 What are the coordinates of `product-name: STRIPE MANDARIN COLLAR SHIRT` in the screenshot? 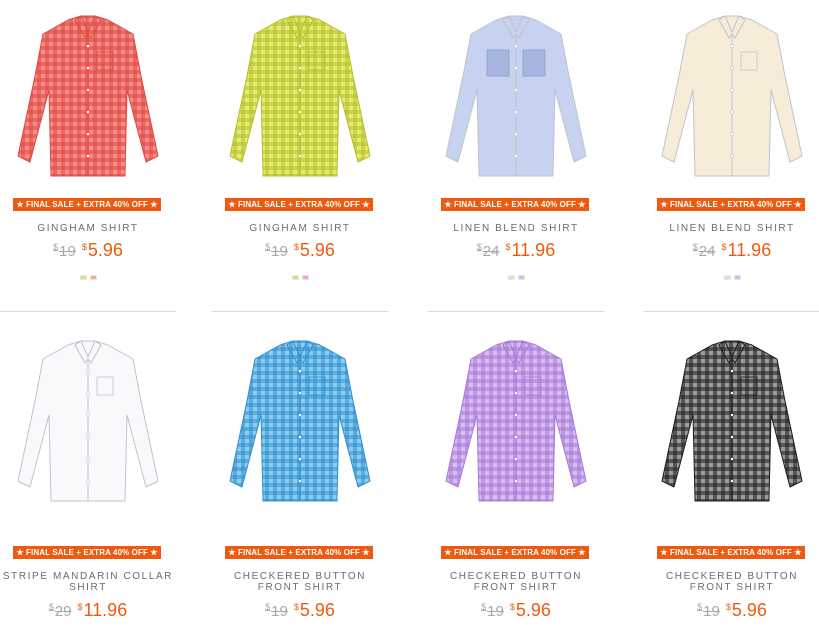 It's located at (88, 582).